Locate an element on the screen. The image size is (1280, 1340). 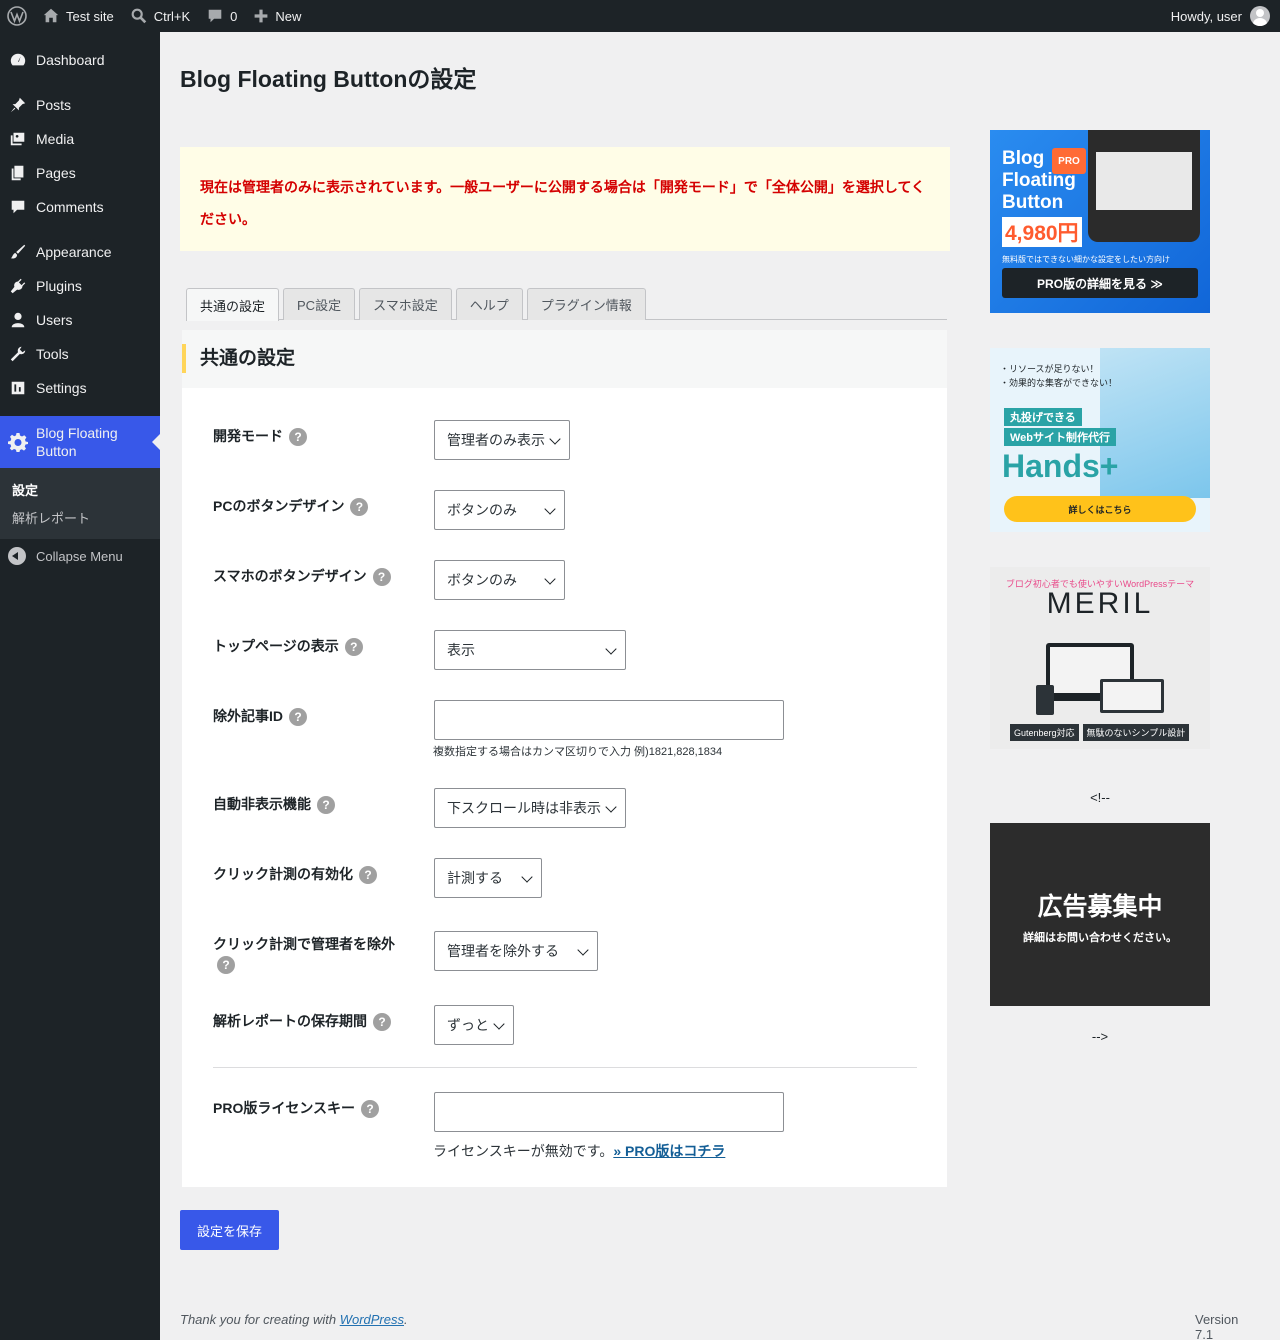
sidebar-item-dashboard: Dashboard is located at coordinates (80, 60).